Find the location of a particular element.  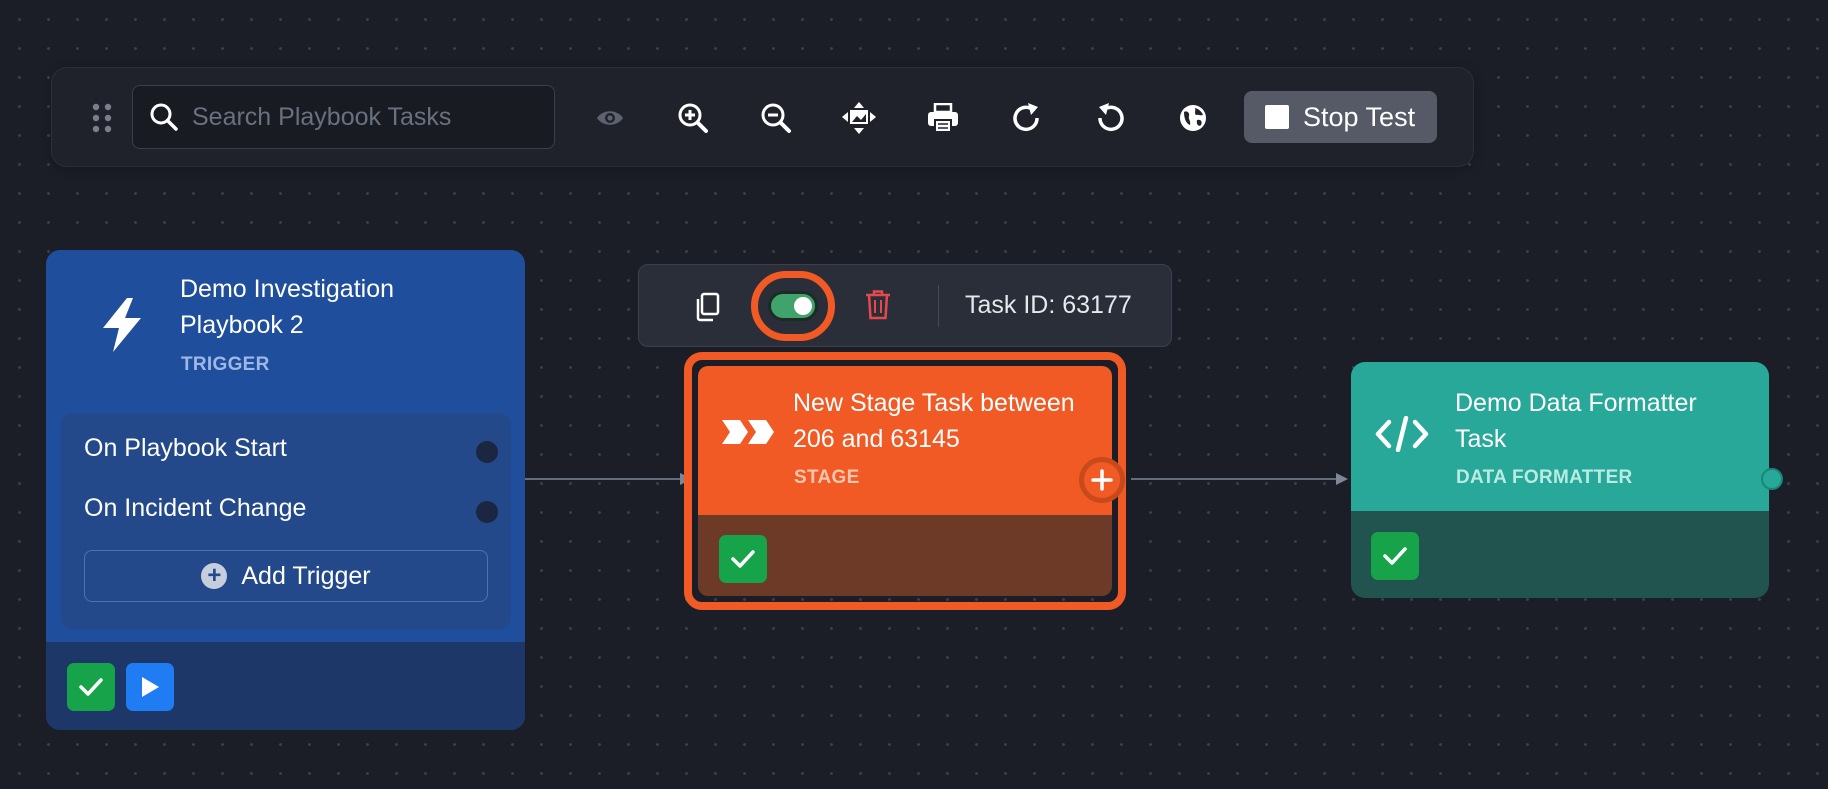

stage-footer is located at coordinates (905, 555).